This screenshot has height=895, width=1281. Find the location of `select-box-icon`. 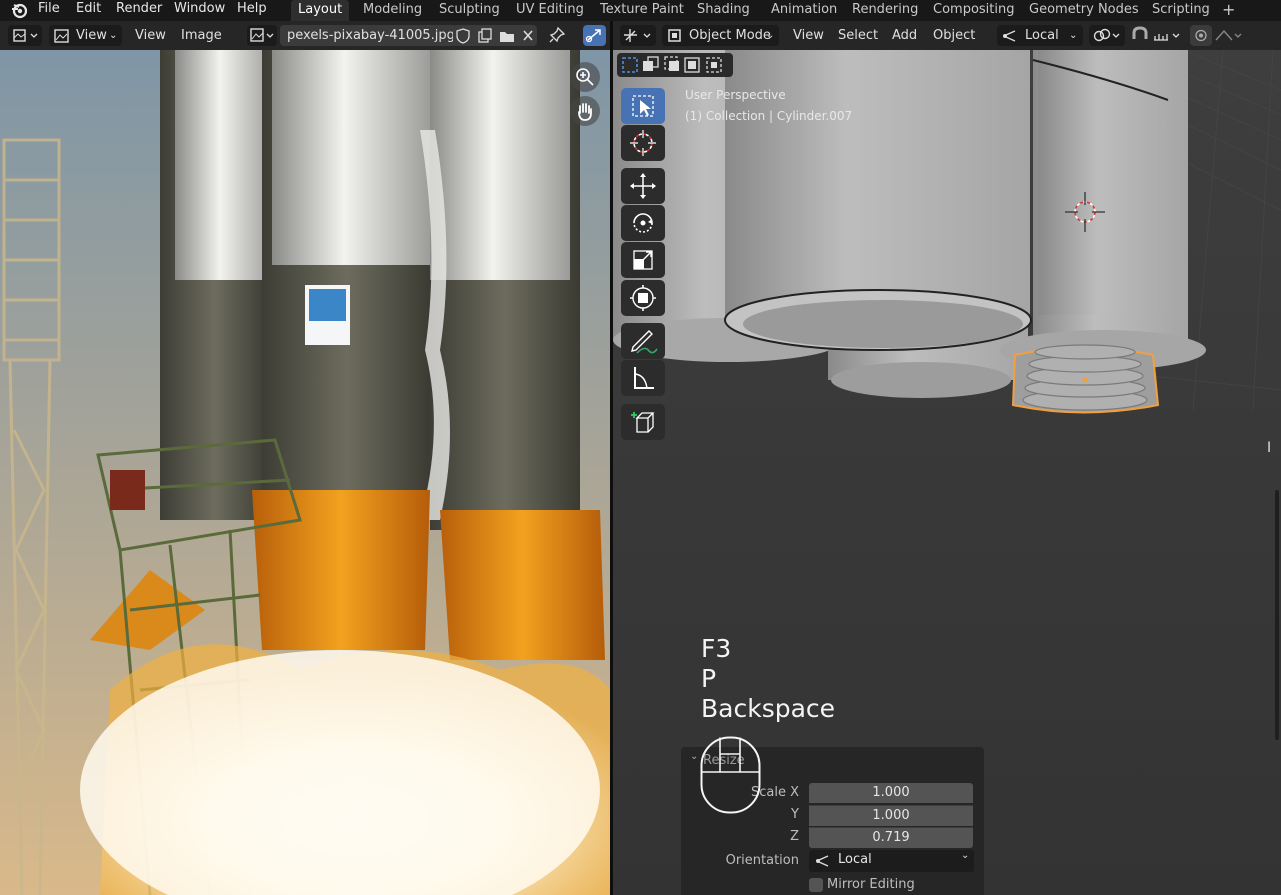

select-box-icon is located at coordinates (643, 106).